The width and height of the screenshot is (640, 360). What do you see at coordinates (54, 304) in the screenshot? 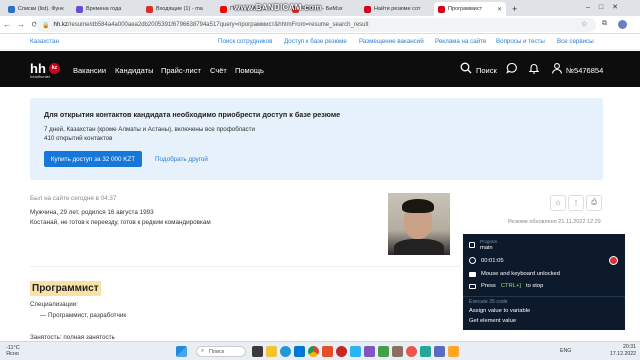
I see `specializations-label: Специализации:` at bounding box center [54, 304].